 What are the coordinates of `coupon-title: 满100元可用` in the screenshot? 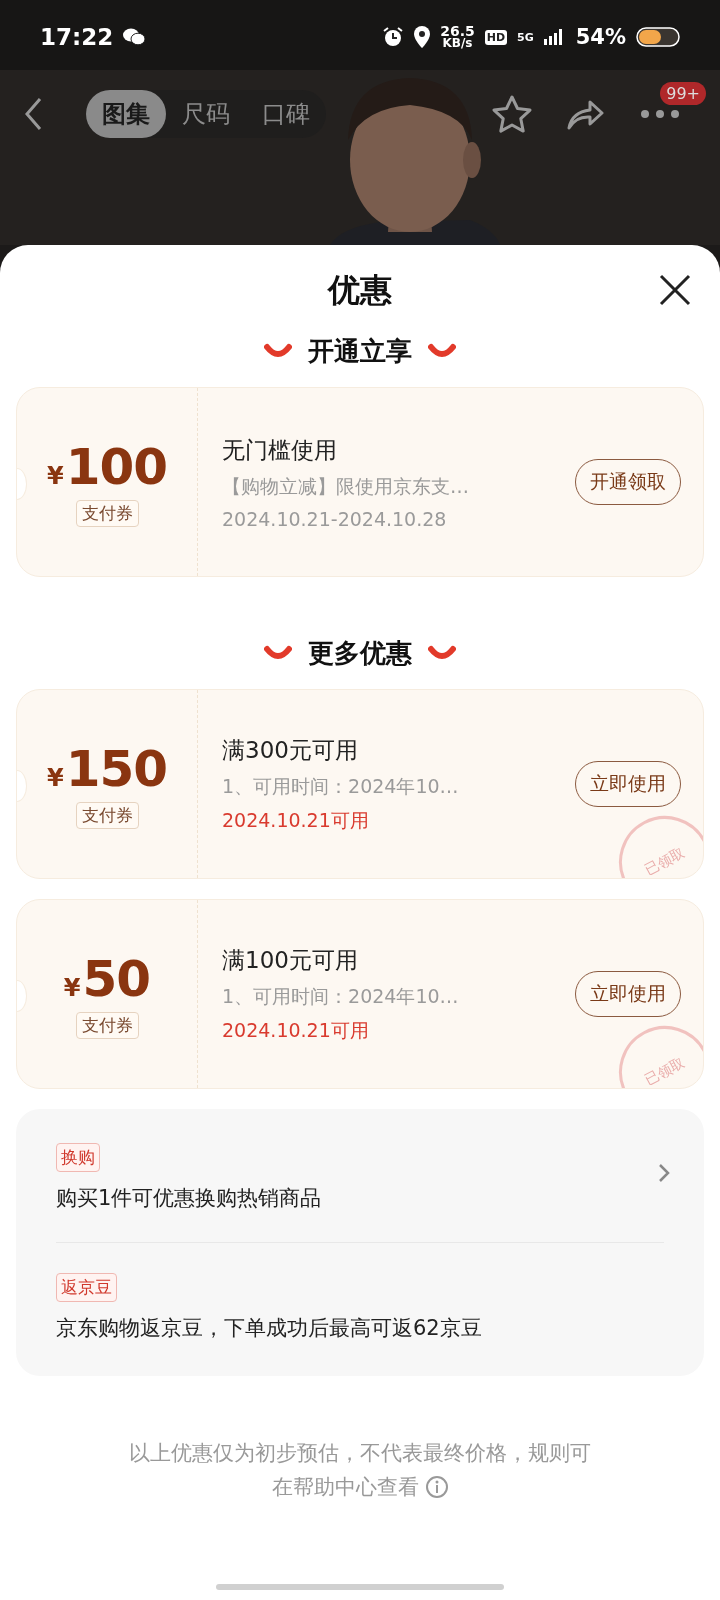 It's located at (290, 960).